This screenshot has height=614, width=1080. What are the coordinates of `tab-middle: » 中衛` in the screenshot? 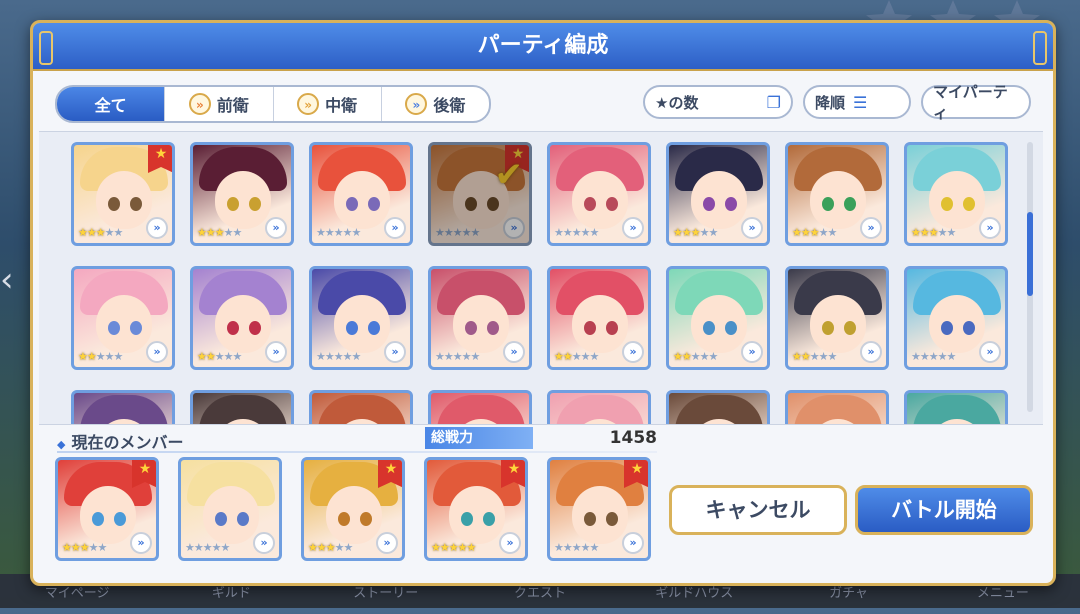 It's located at (328, 104).